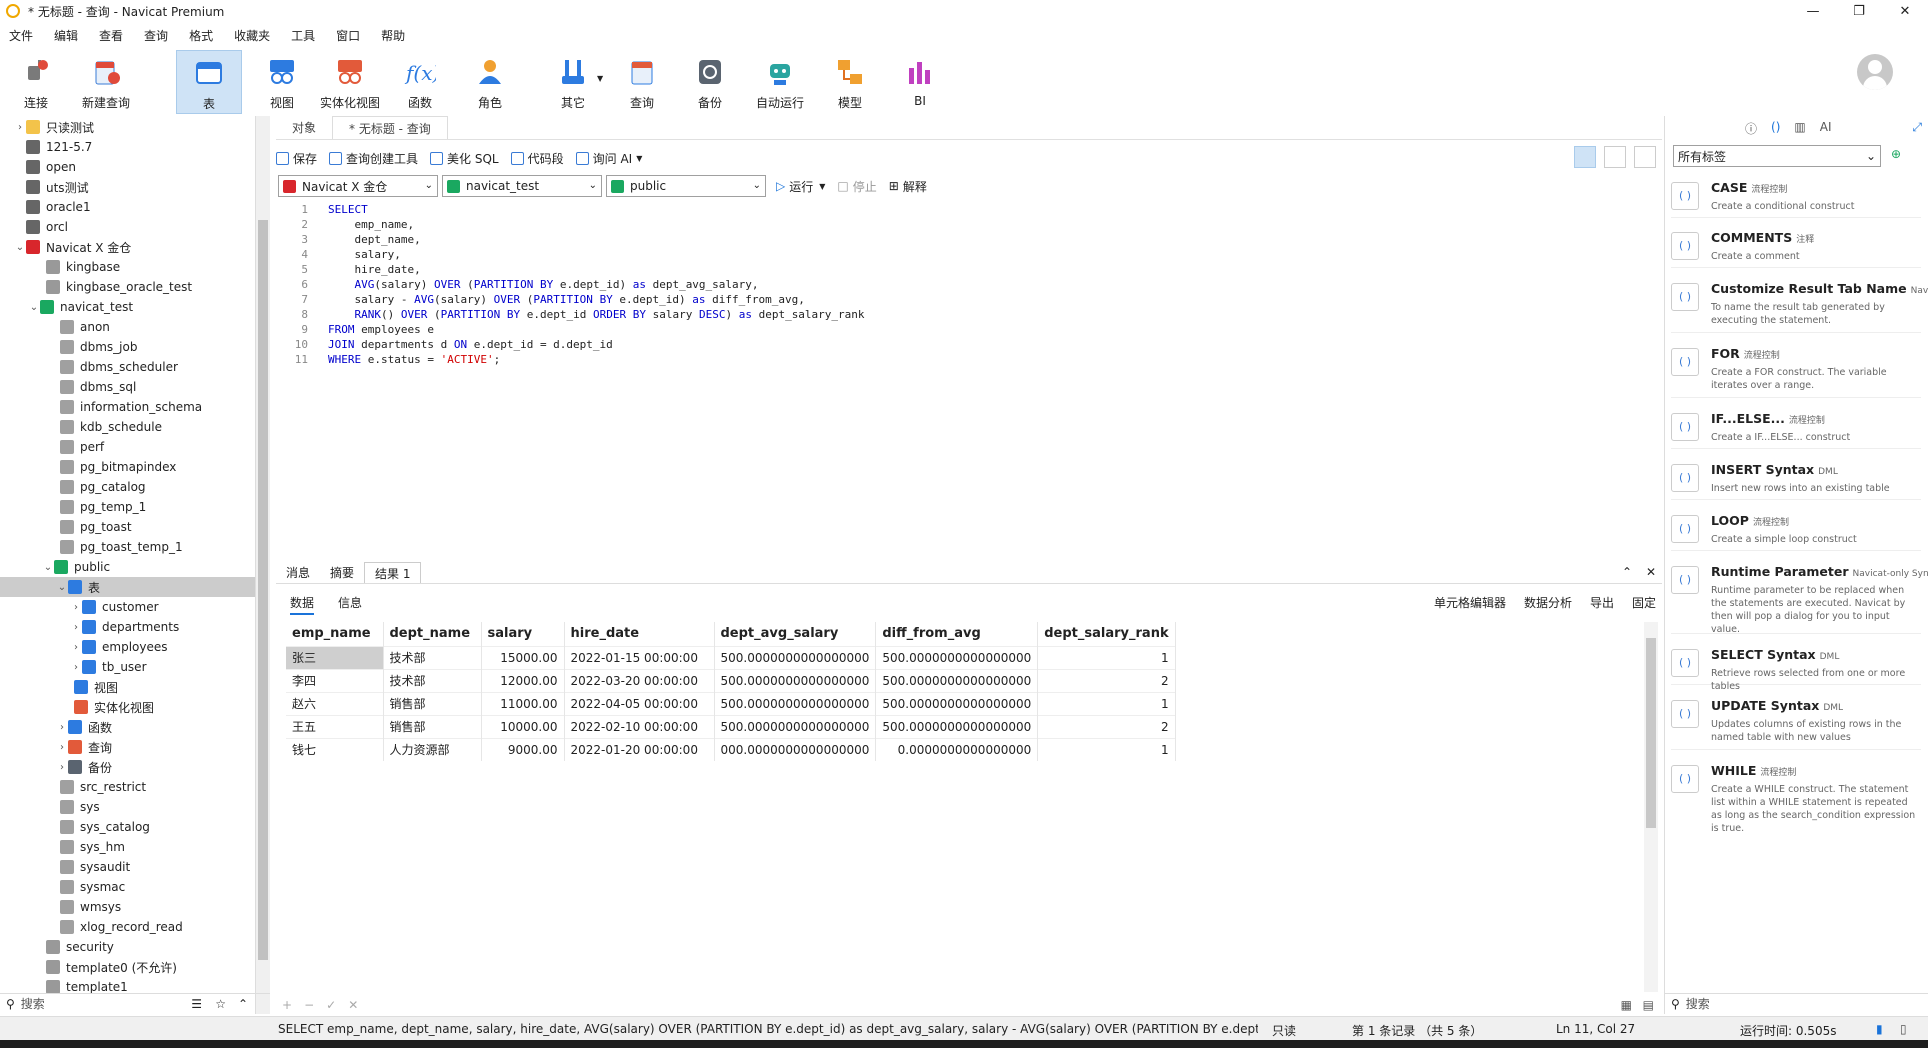  Describe the element at coordinates (393, 572) in the screenshot. I see `tab-result-1: 结果 1` at that location.